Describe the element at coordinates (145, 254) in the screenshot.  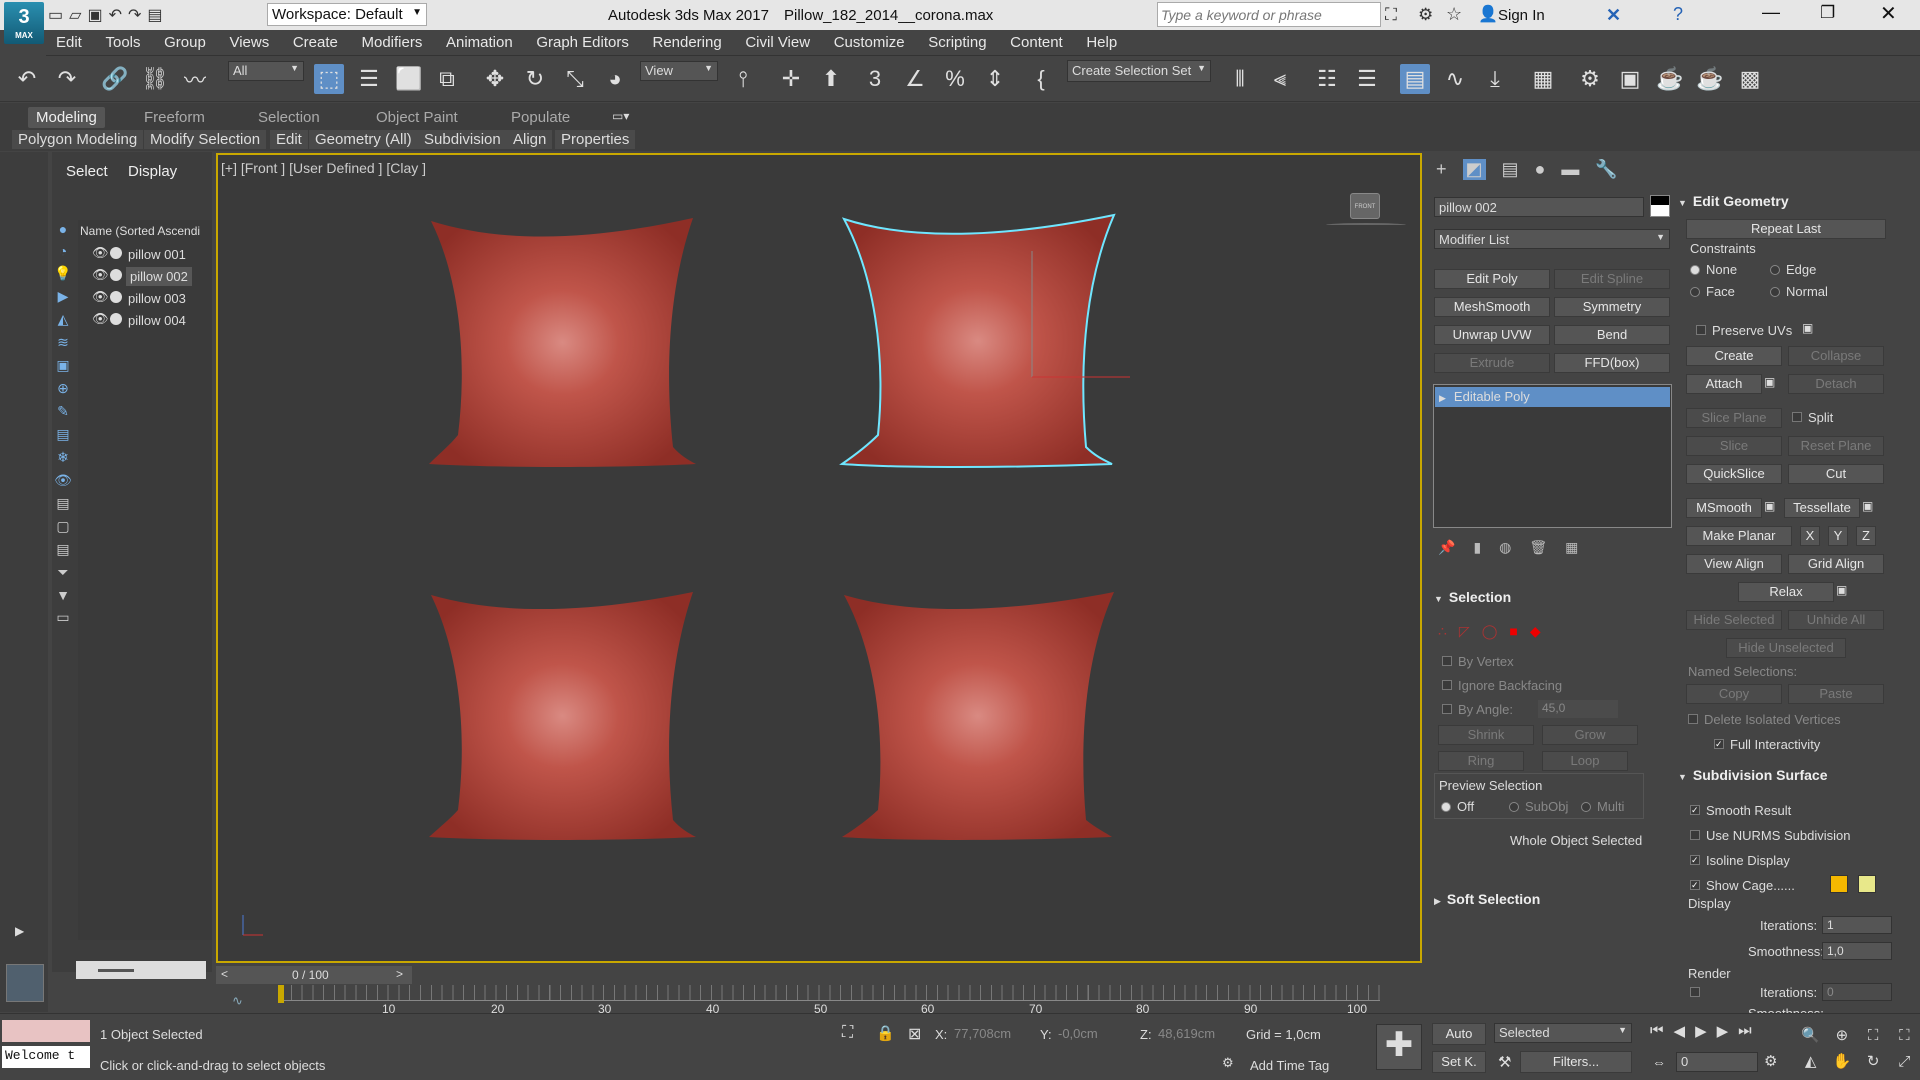
I see `list-item: 👁 pillow 001` at that location.